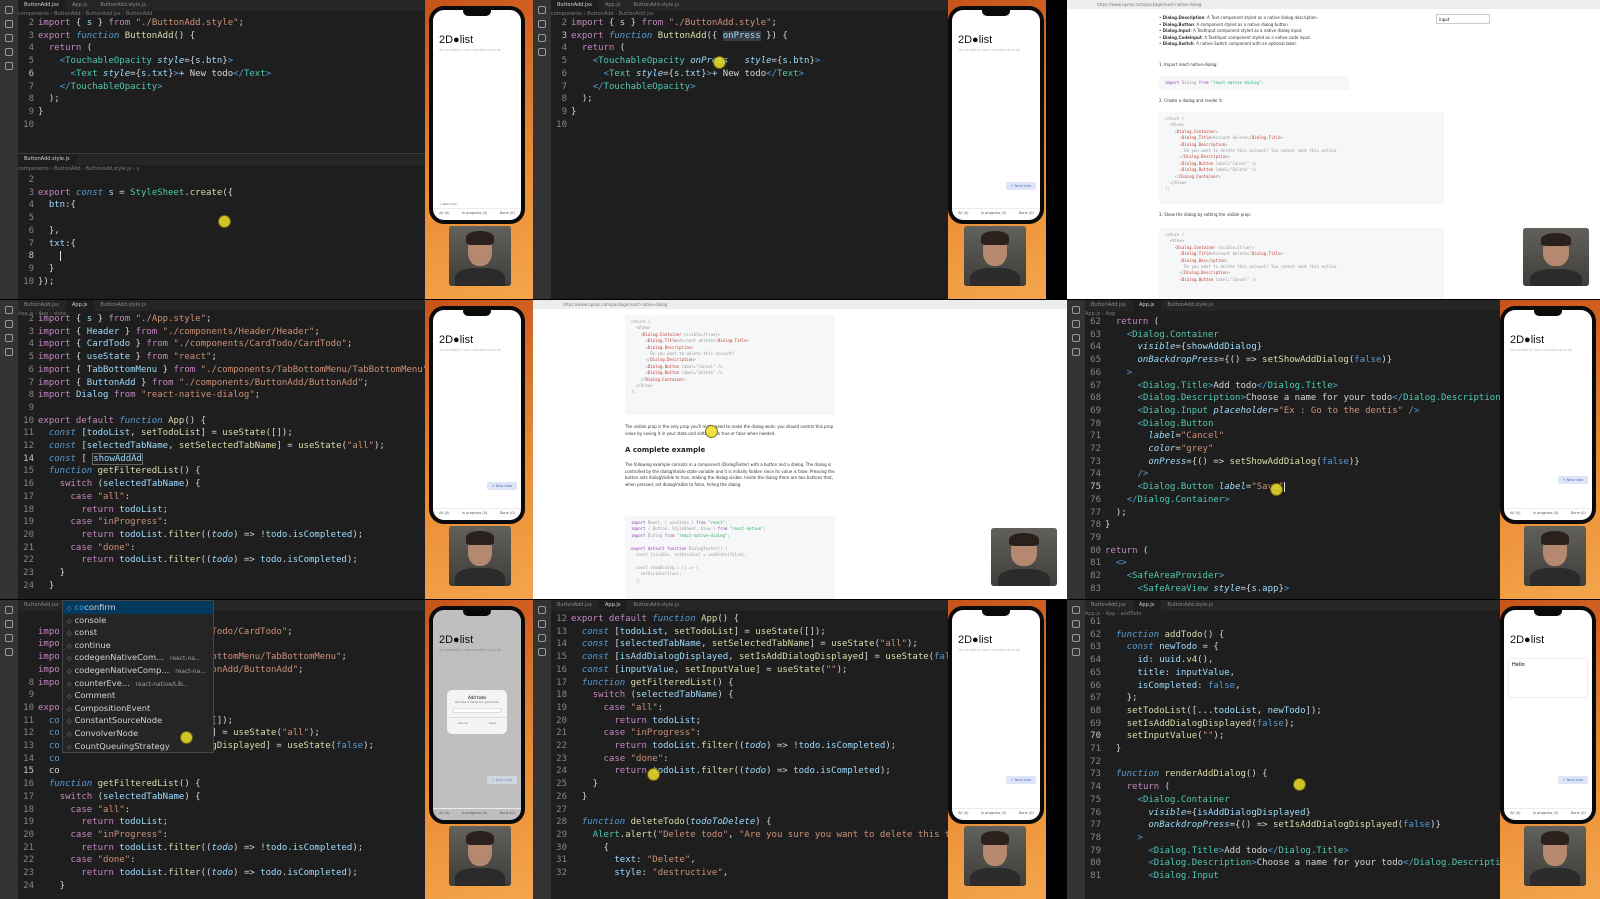 This screenshot has height=899, width=1600. Describe the element at coordinates (138, 632) in the screenshot. I see `suggestion-item: ◇ const` at that location.